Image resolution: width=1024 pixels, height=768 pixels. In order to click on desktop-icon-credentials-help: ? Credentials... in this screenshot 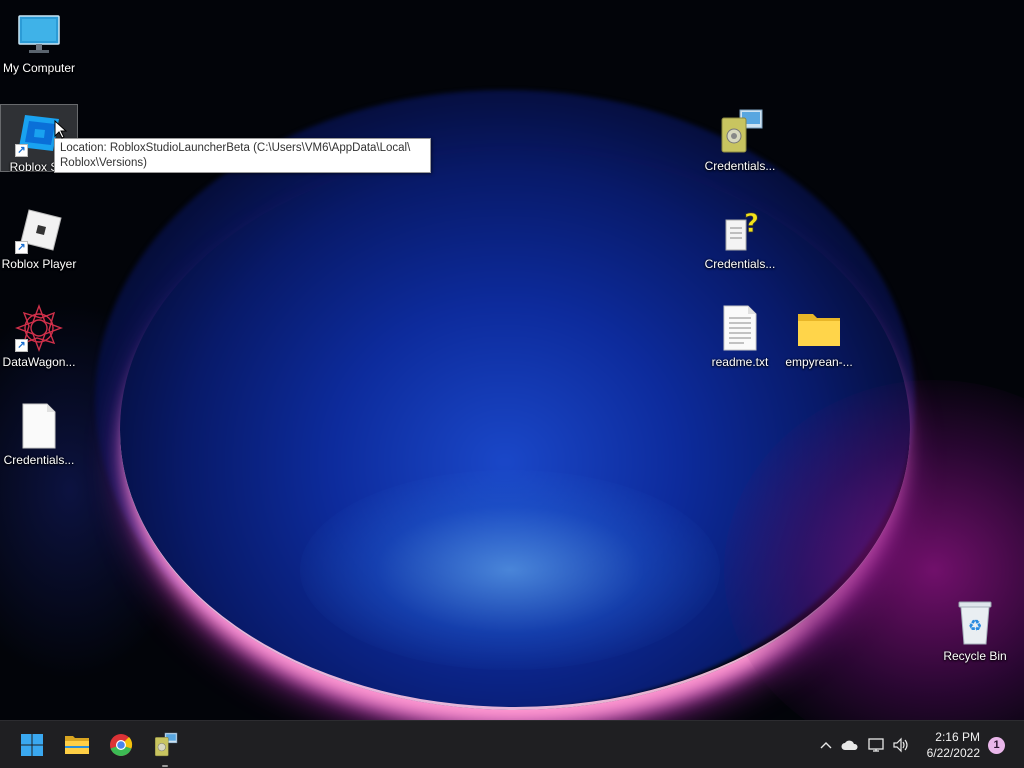, I will do `click(740, 236)`.